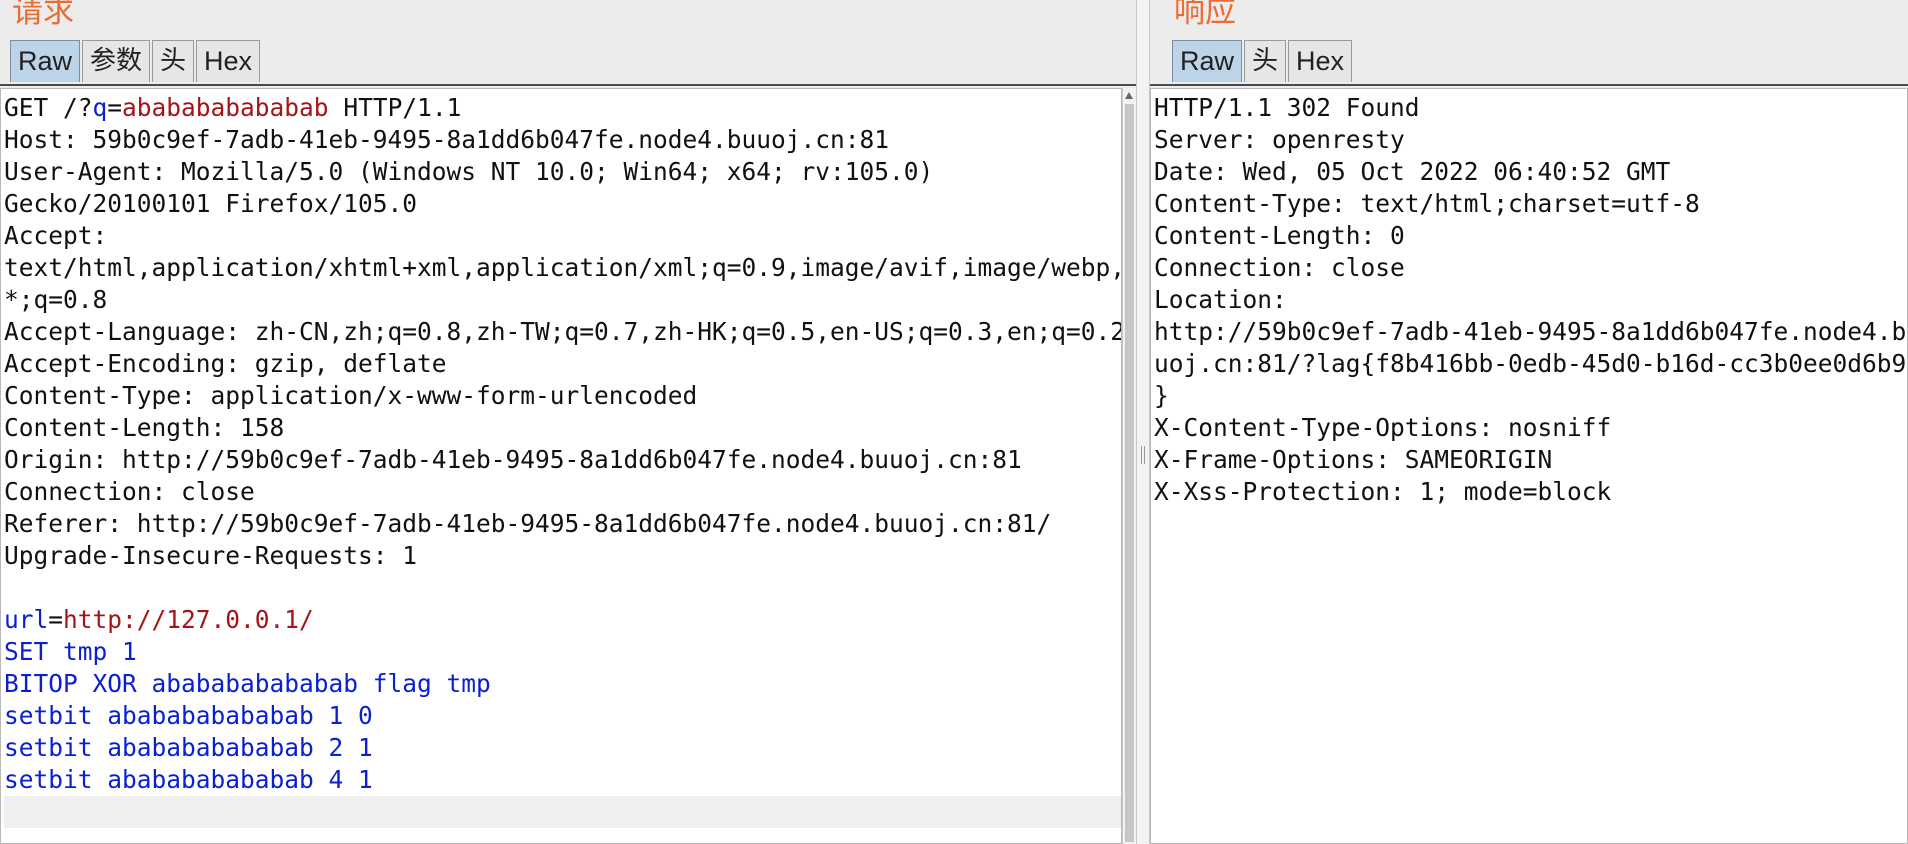 The image size is (1908, 844). I want to click on response-line: Server: openresty, so click(1530, 140).